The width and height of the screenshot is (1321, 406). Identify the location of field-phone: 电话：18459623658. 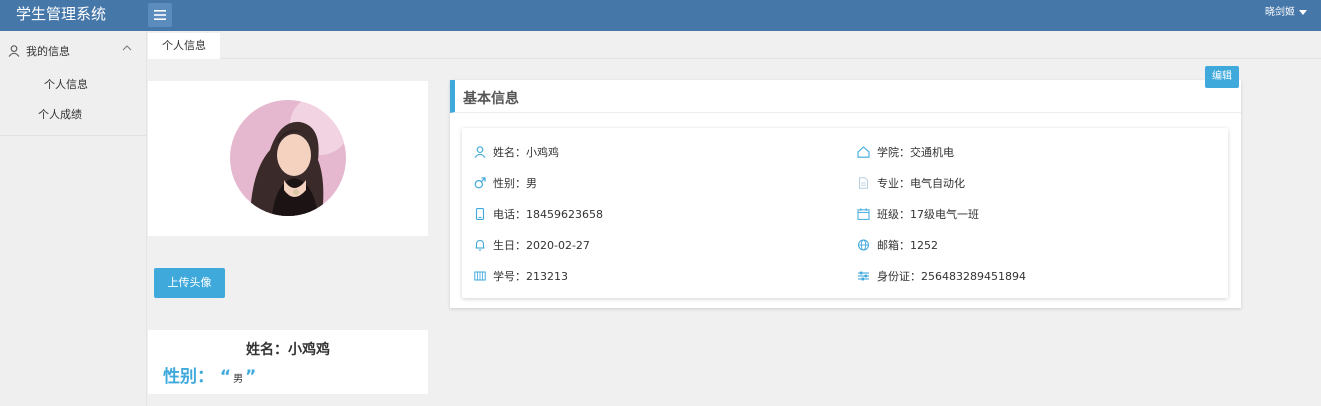
(538, 214).